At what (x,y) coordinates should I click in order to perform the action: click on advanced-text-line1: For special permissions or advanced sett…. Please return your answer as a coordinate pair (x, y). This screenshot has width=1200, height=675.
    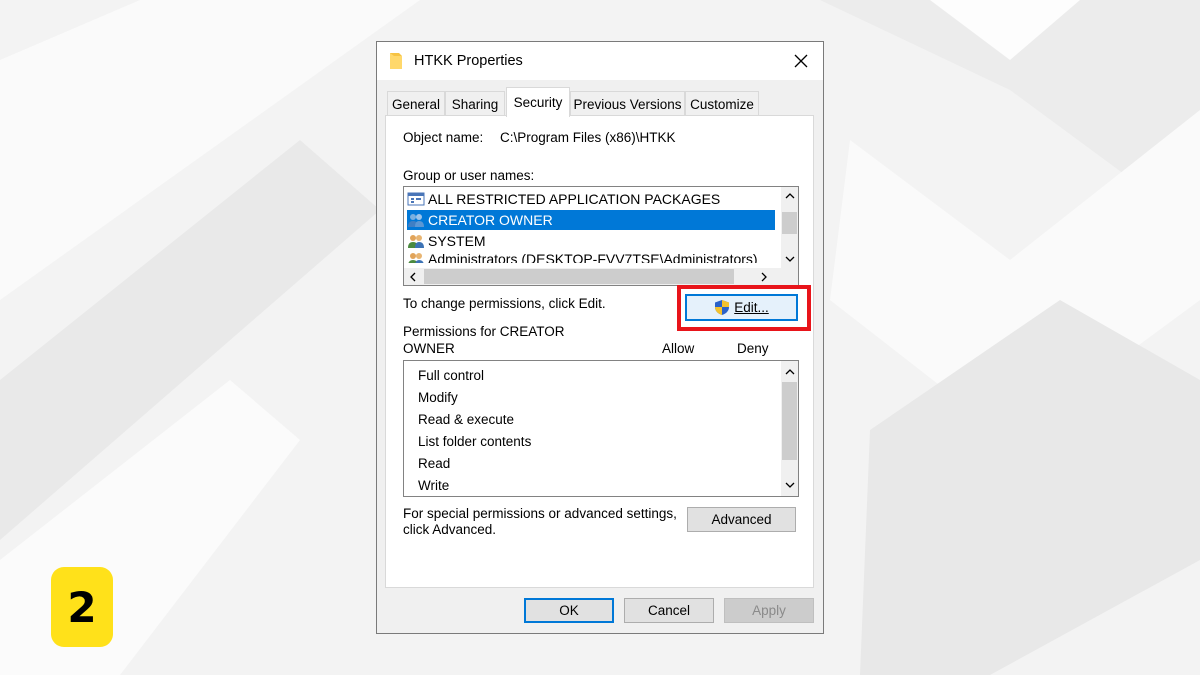
    Looking at the image, I should click on (540, 513).